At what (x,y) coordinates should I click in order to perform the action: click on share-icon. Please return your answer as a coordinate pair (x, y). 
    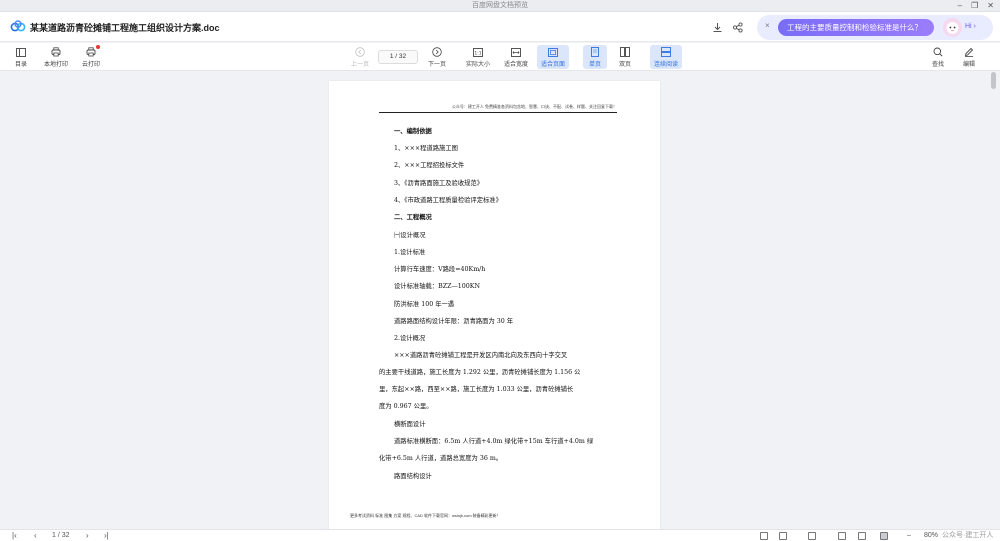
    Looking at the image, I should click on (737, 27).